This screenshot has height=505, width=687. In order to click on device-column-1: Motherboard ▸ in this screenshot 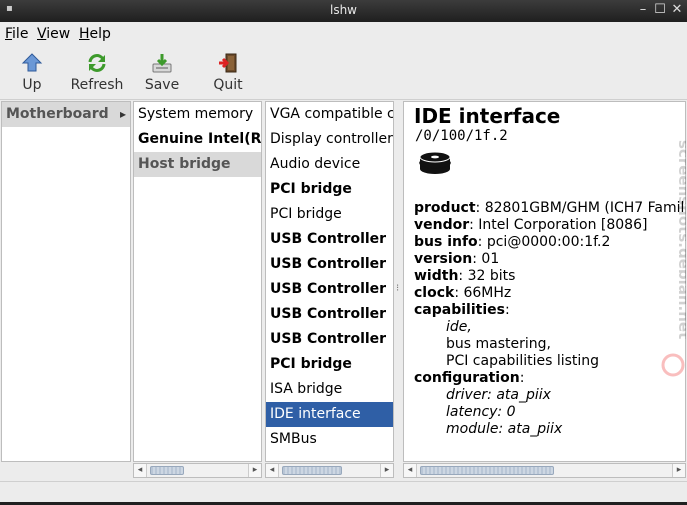, I will do `click(66, 281)`.